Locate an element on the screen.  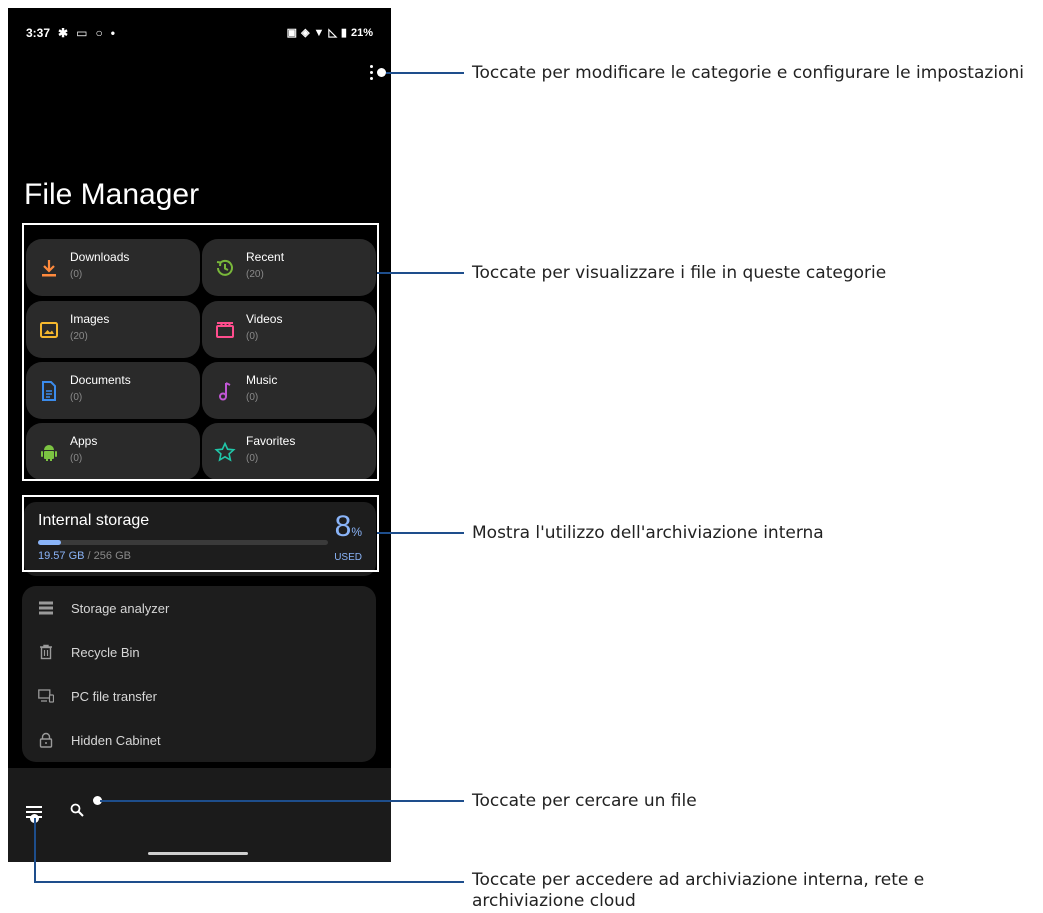
callout-search: Toccate per cercare un file is located at coordinates (584, 801).